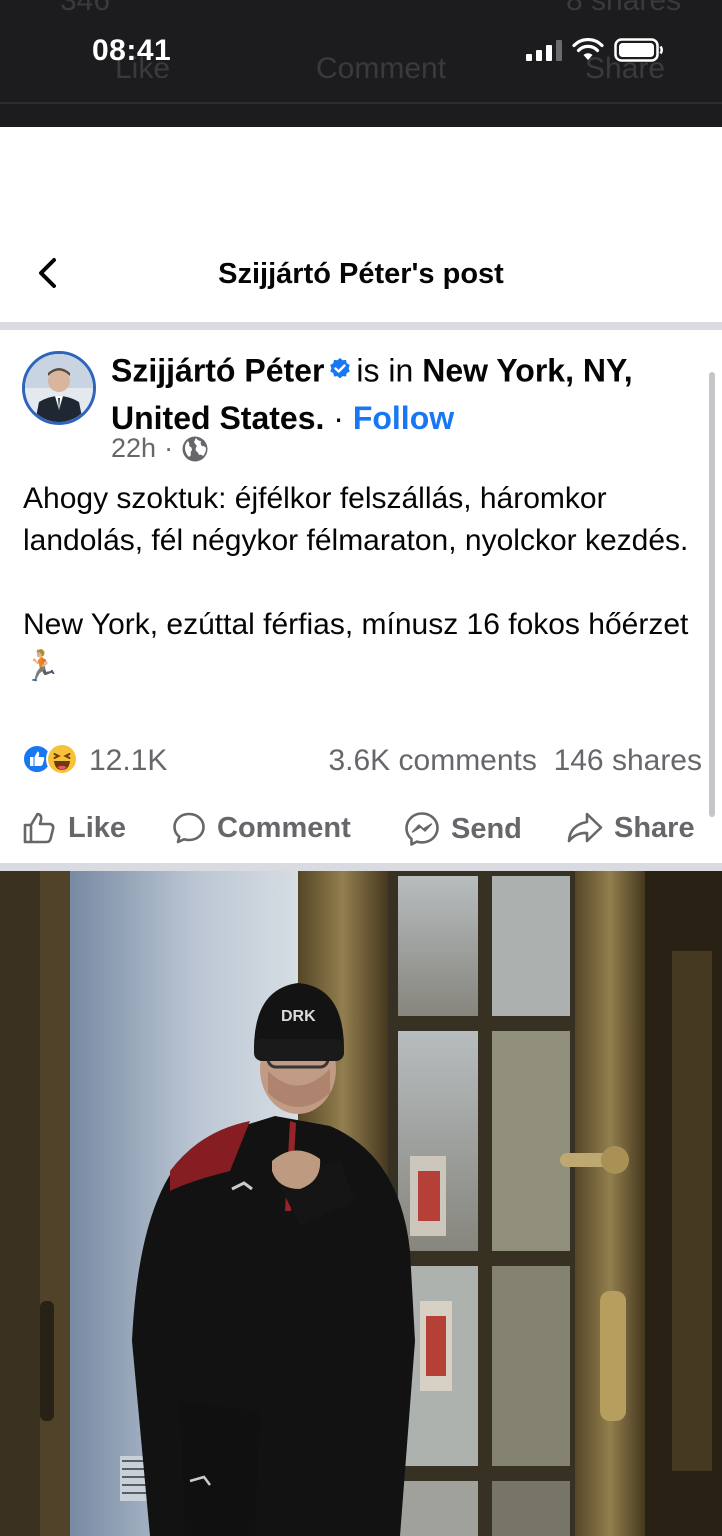 The height and width of the screenshot is (1536, 722). What do you see at coordinates (422, 829) in the screenshot?
I see `messenger-icon` at bounding box center [422, 829].